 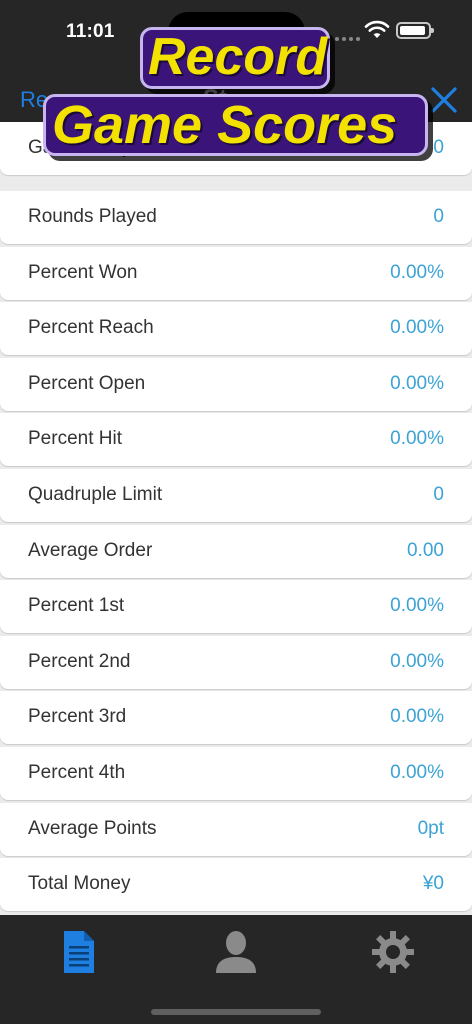 I want to click on stat-value: 0pt, so click(x=430, y=828).